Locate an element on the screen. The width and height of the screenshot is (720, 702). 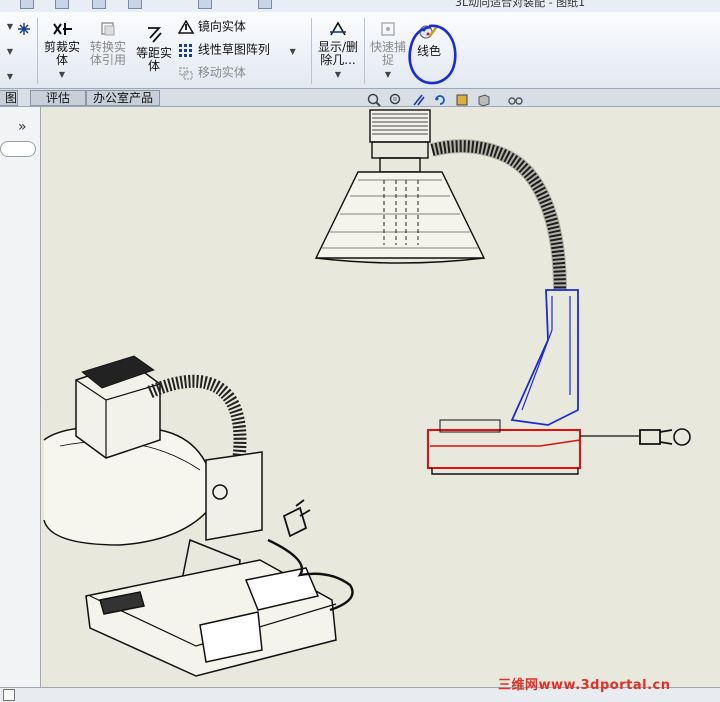
convert-icon is located at coordinates (108, 29).